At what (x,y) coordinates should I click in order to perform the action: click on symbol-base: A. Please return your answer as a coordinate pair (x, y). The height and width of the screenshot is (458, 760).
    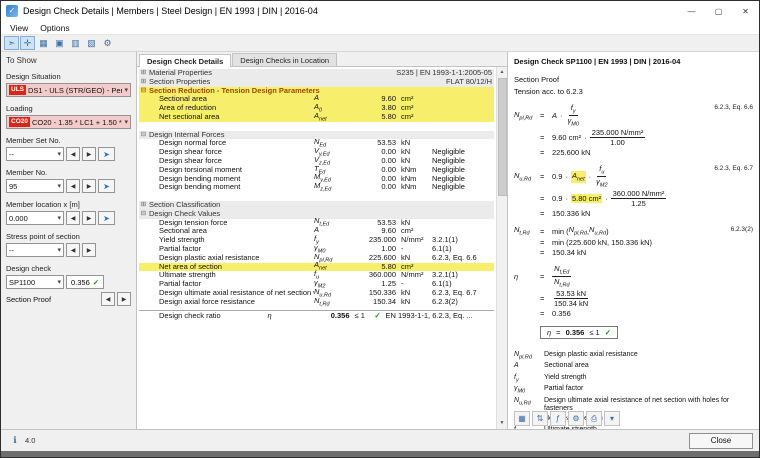
    Looking at the image, I should click on (317, 230).